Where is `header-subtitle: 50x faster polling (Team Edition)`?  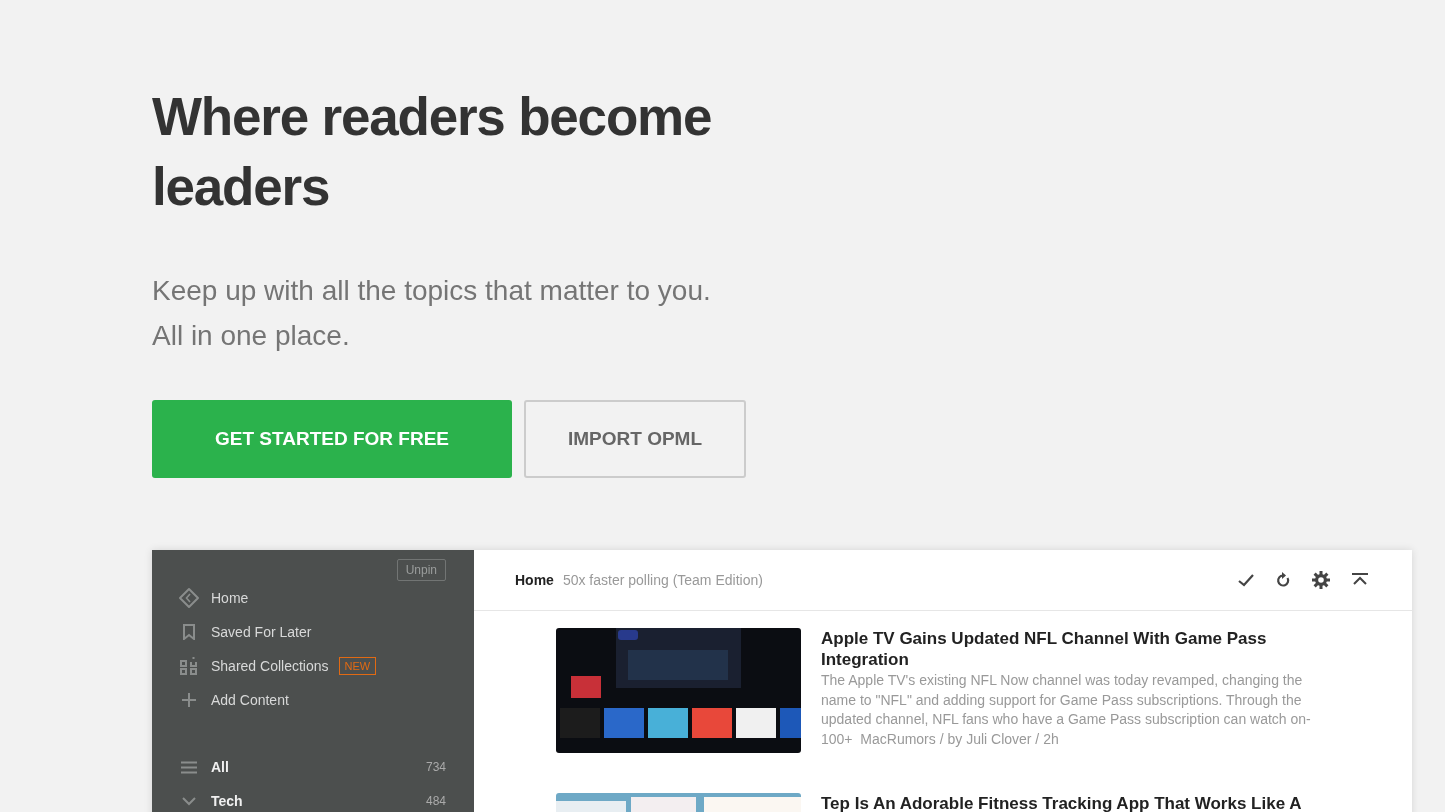 header-subtitle: 50x faster polling (Team Edition) is located at coordinates (663, 580).